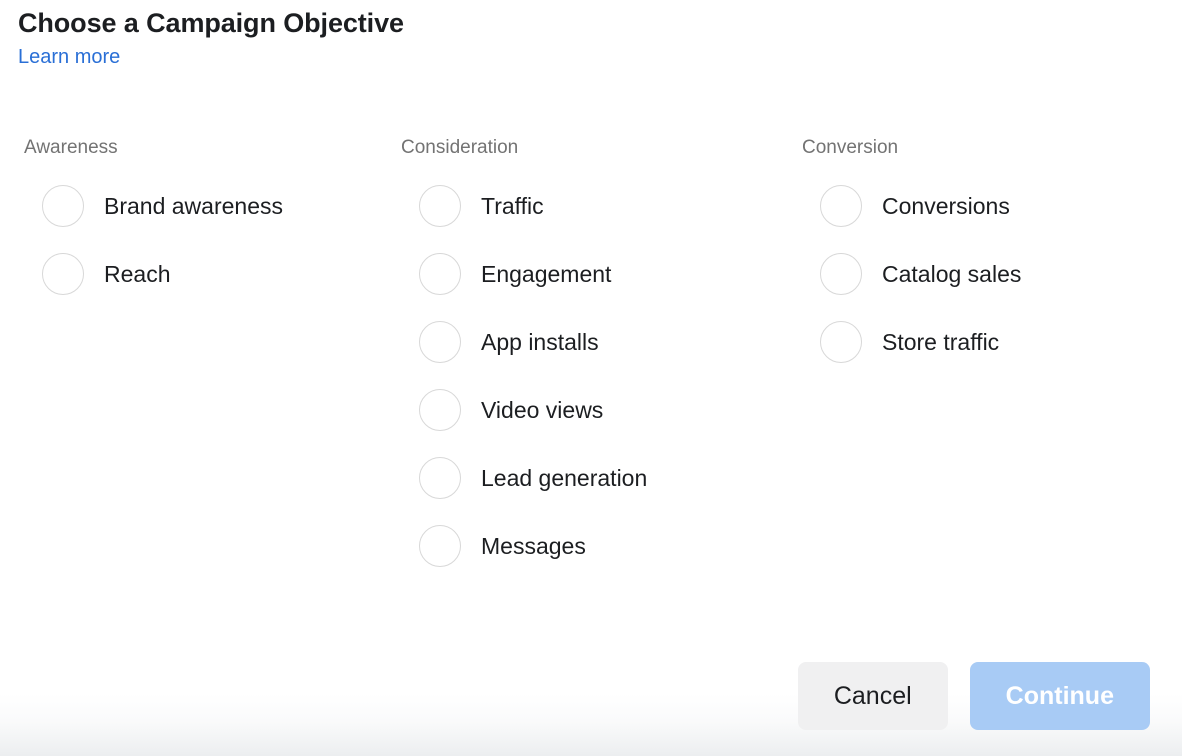 The image size is (1182, 756). I want to click on option-label: Conversions, so click(946, 206).